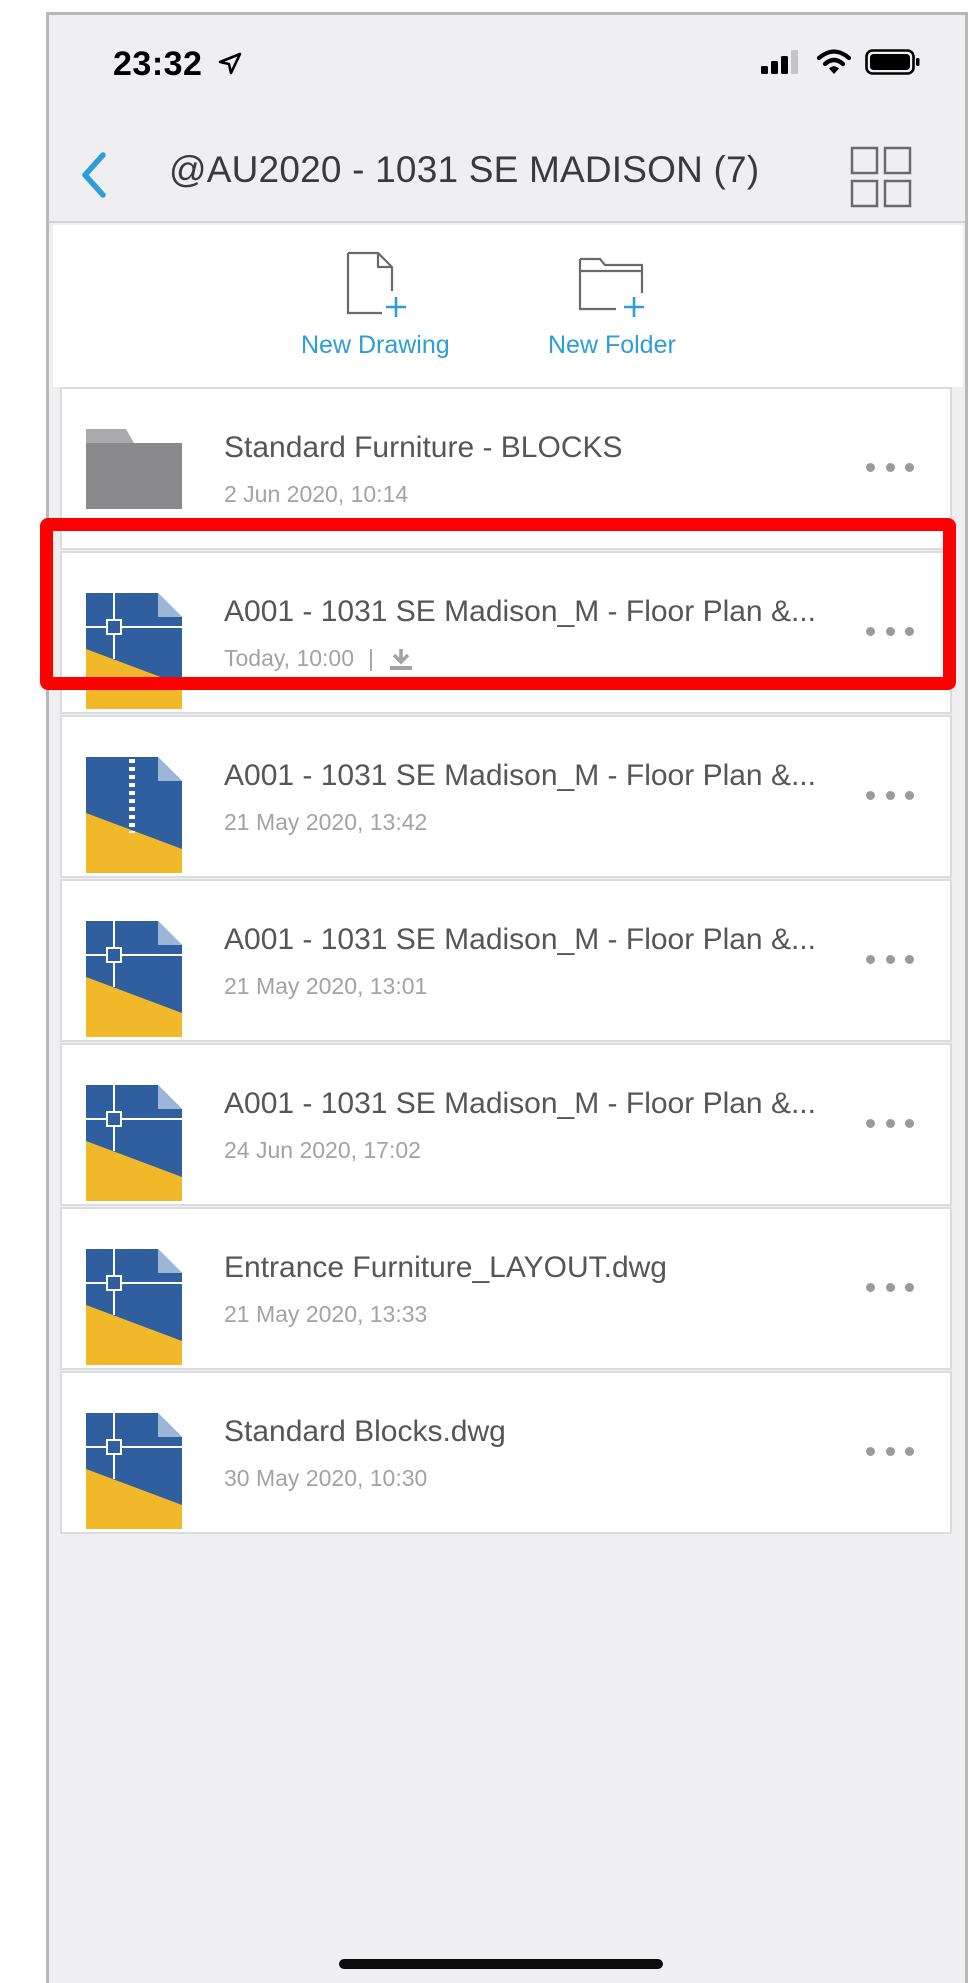 The image size is (975, 1983). What do you see at coordinates (507, 71) in the screenshot?
I see `status-bar: 23:32` at bounding box center [507, 71].